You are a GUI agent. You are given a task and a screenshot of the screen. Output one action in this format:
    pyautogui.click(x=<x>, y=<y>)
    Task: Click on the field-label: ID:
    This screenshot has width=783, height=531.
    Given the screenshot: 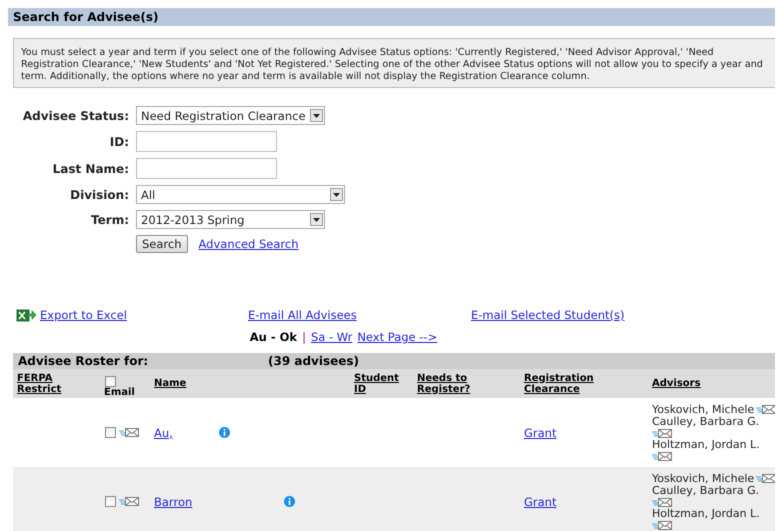 What is the action you would take?
    pyautogui.click(x=118, y=141)
    